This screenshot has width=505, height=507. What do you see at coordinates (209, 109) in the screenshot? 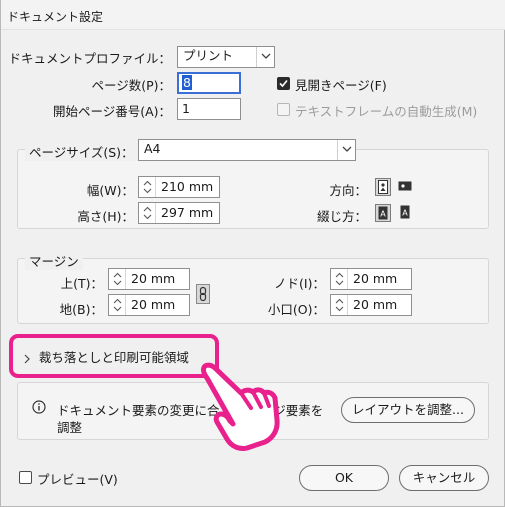
I see `start-page-input: 1` at bounding box center [209, 109].